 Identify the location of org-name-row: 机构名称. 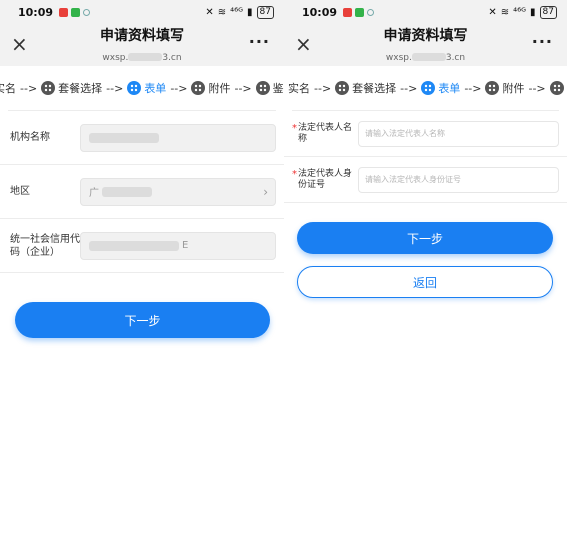
(142, 138).